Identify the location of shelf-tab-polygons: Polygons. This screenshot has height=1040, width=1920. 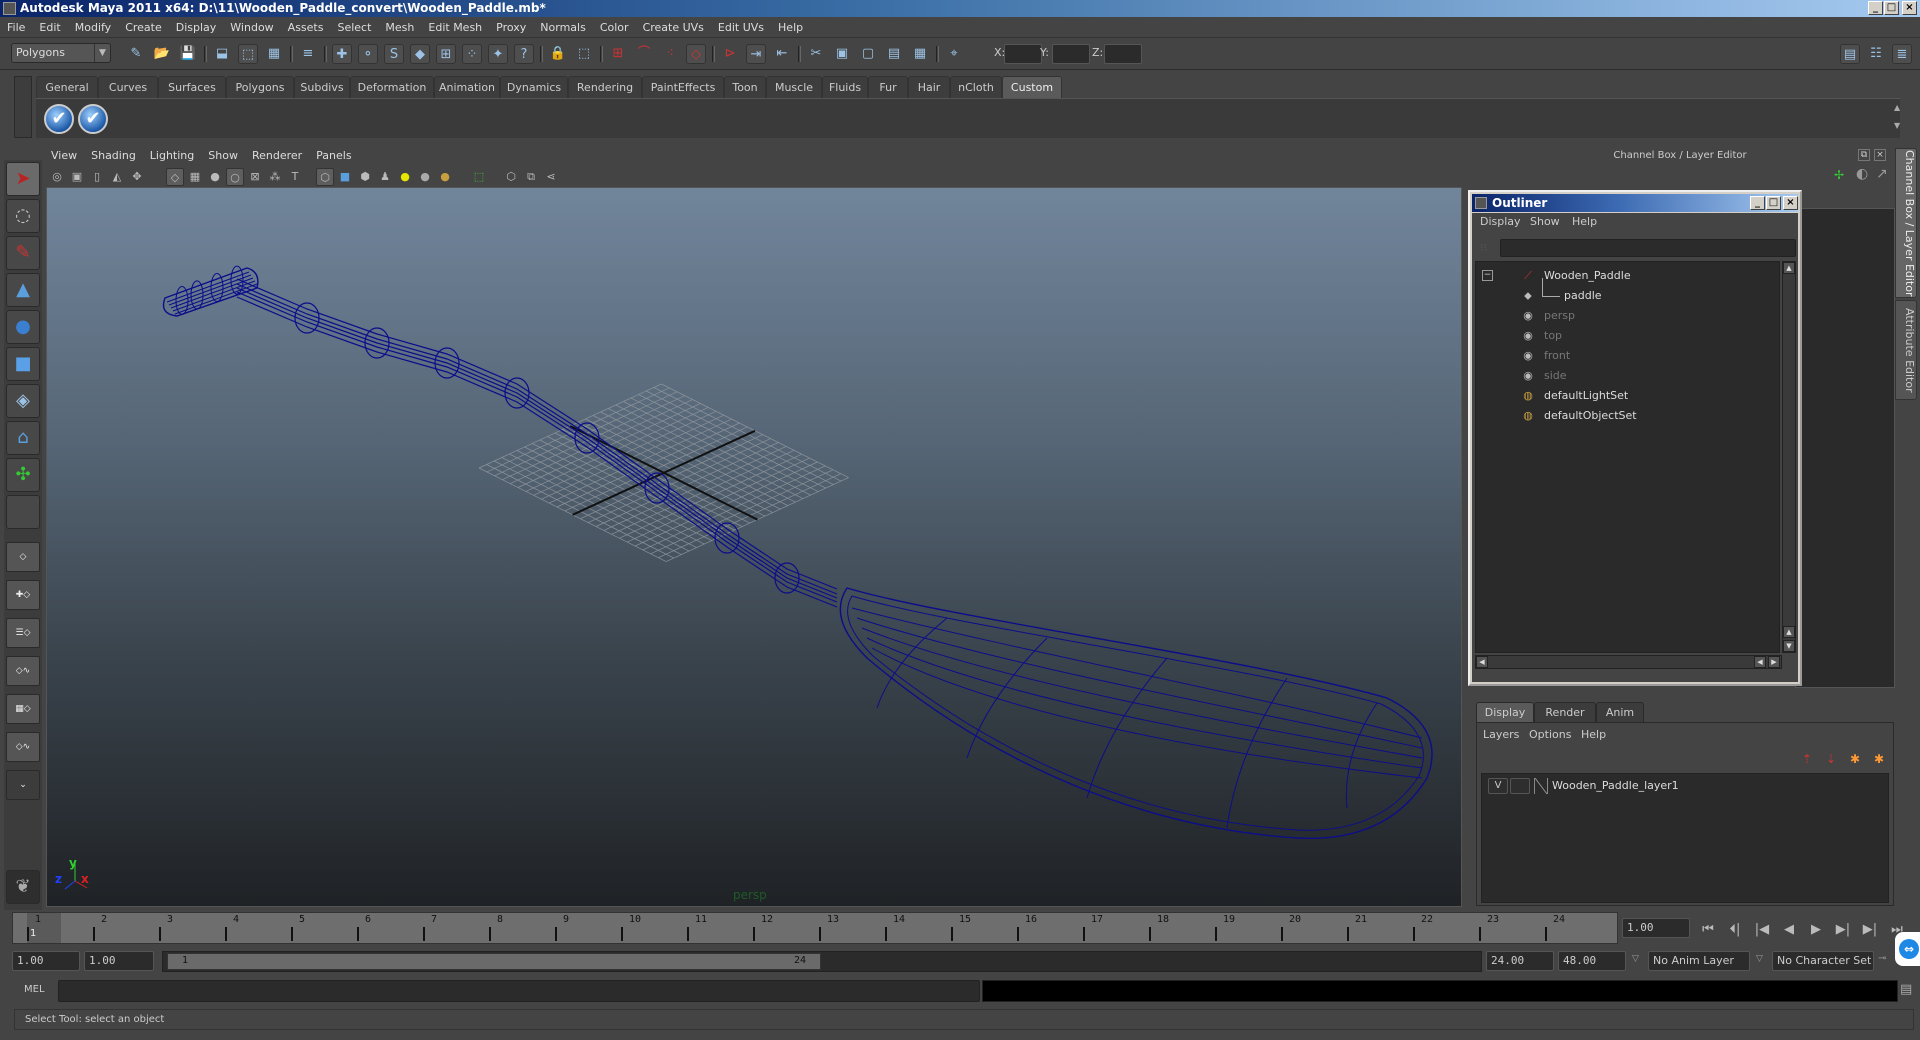
(260, 87).